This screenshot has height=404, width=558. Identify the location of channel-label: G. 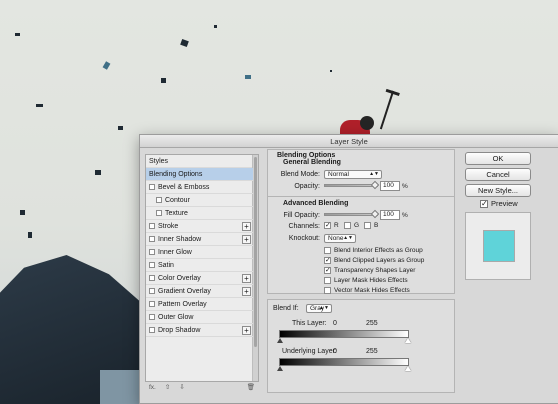
(357, 225).